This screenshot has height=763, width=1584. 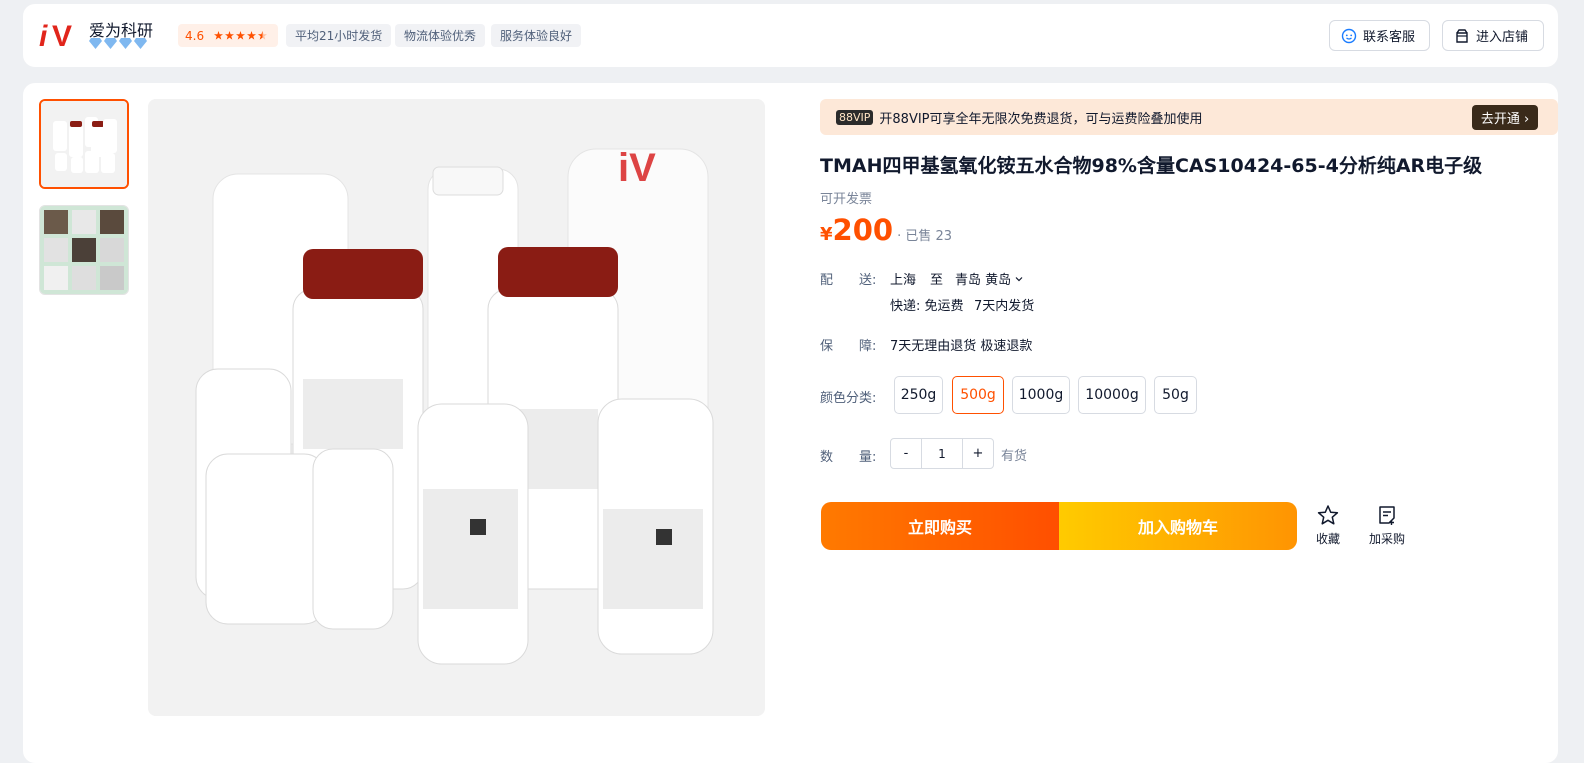 I want to click on purchase-list-label: 加采购, so click(x=1387, y=539).